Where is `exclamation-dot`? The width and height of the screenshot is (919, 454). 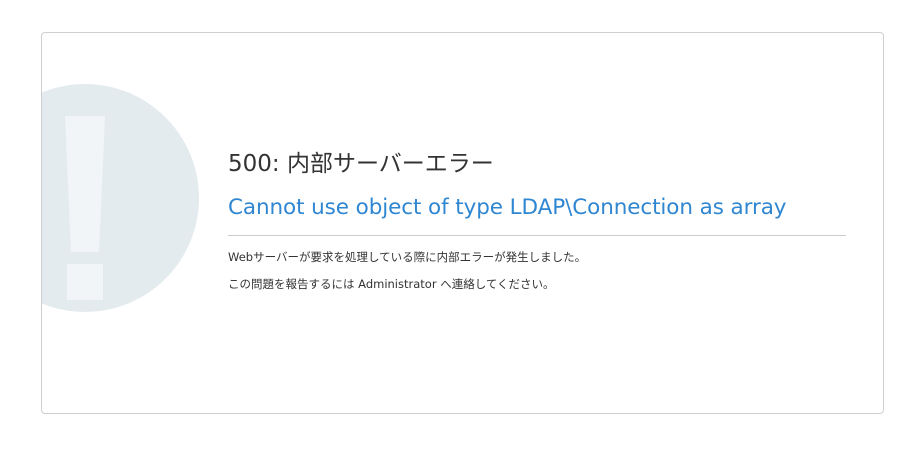
exclamation-dot is located at coordinates (85, 282).